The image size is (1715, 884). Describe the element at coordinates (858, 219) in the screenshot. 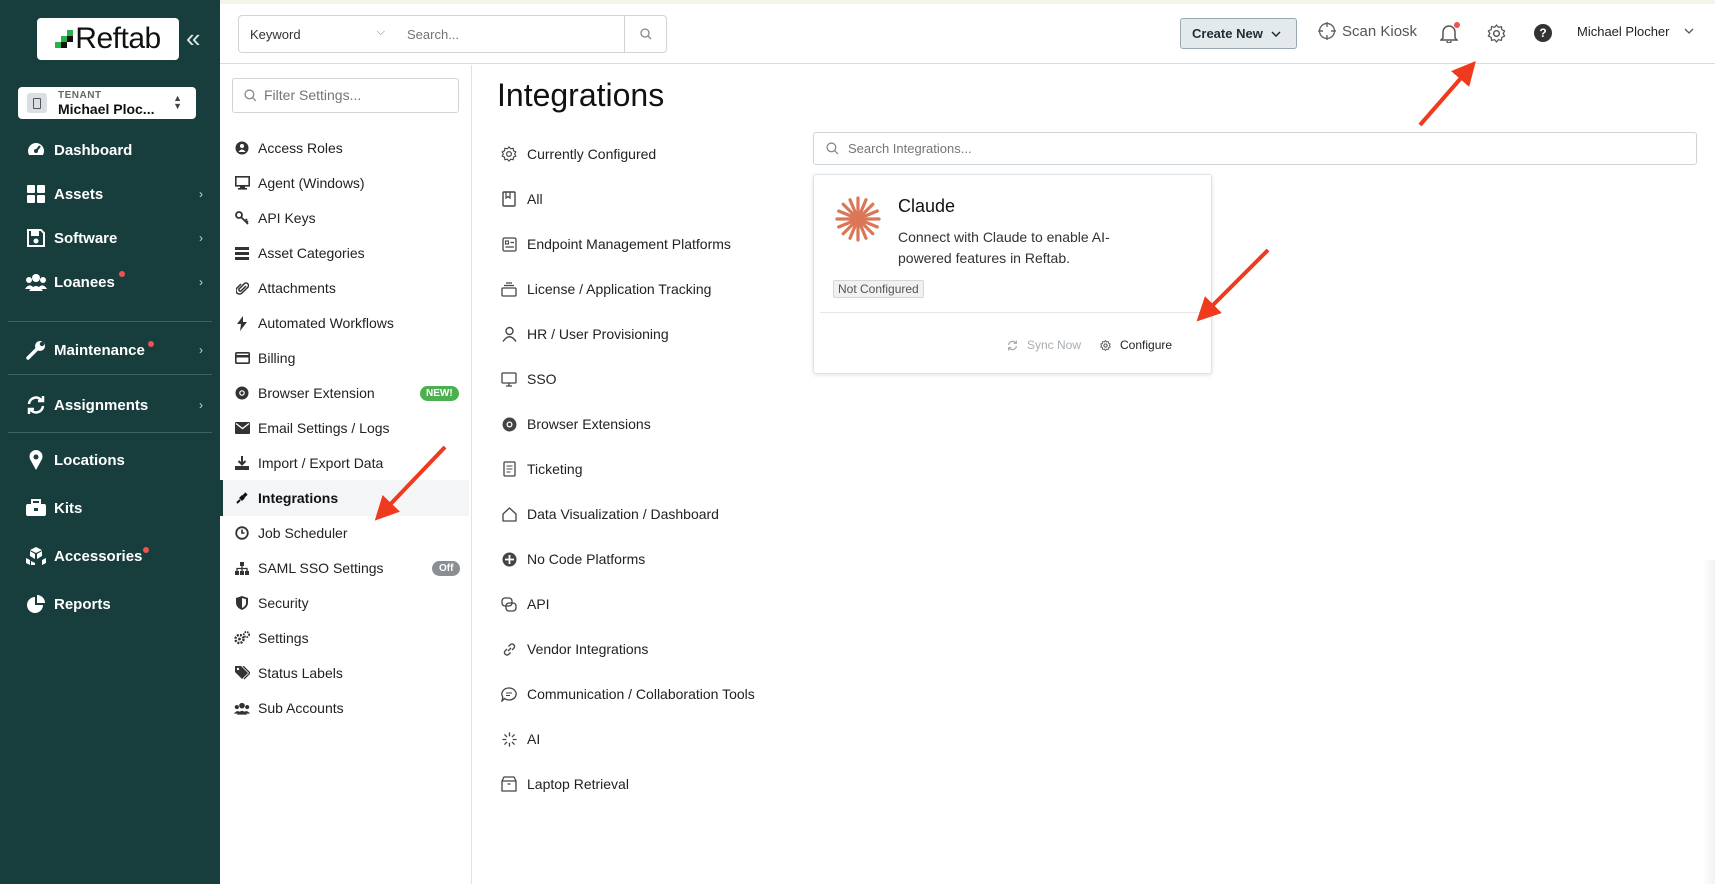

I see `claude-logo-icon` at that location.